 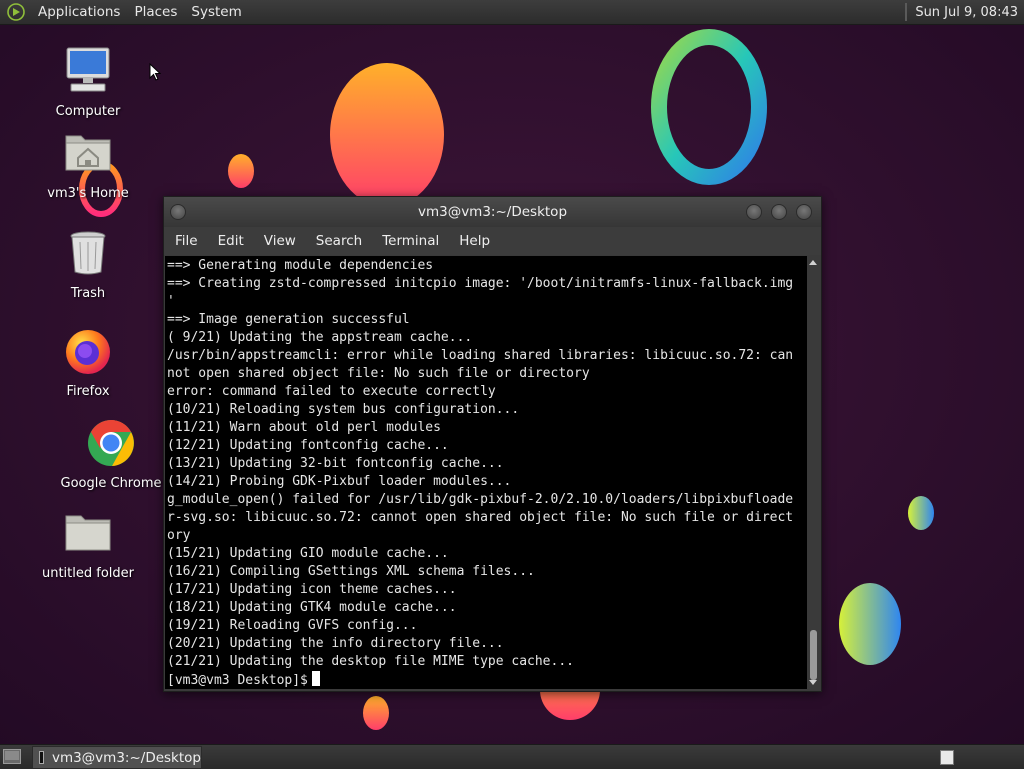 I want to click on text-cursor, so click(x=315, y=678).